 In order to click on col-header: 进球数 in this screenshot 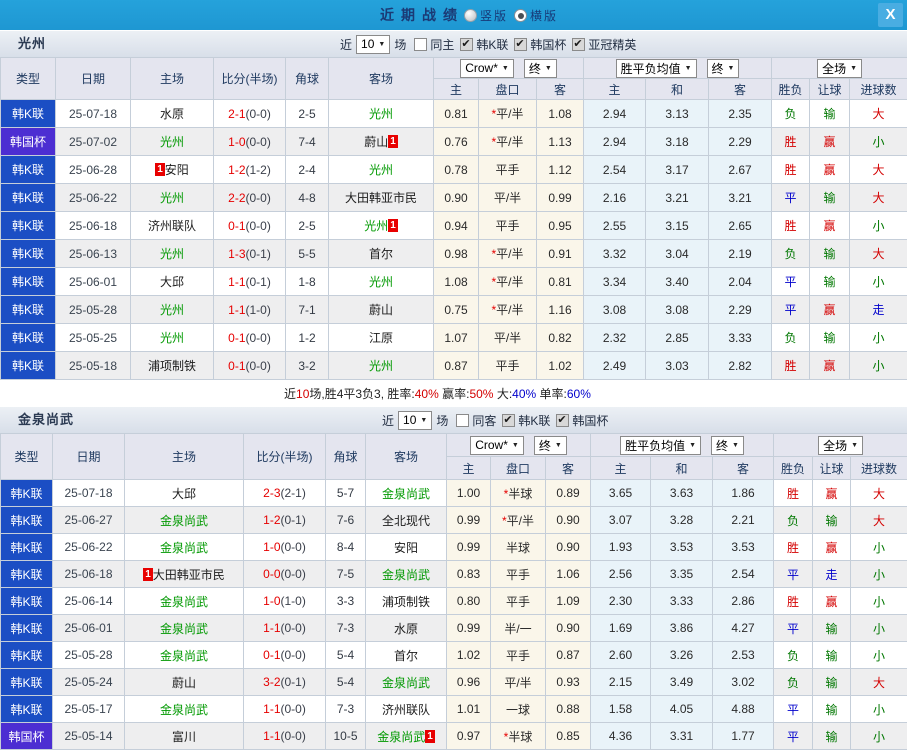, I will do `click(878, 89)`.